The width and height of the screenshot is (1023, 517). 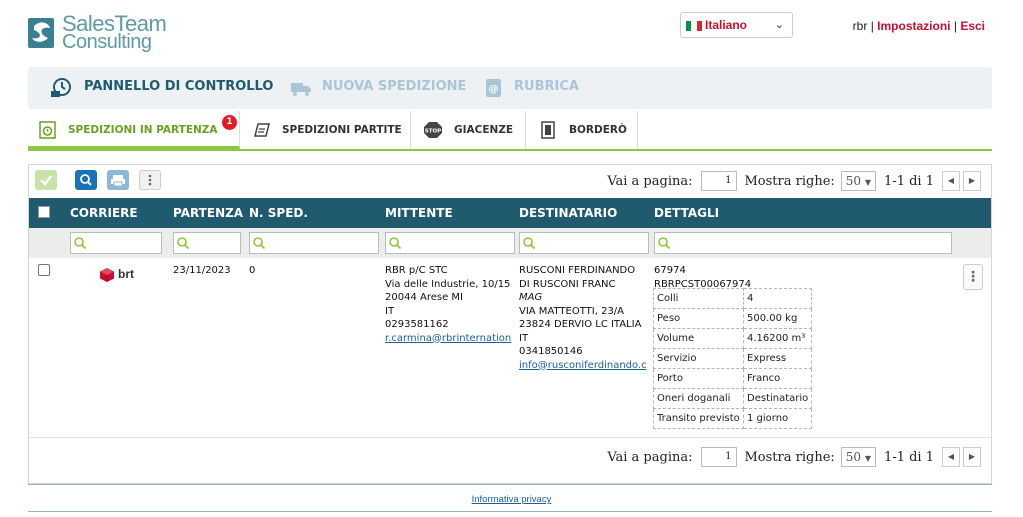 I want to click on col-corriere: CORRIERE, so click(x=104, y=213).